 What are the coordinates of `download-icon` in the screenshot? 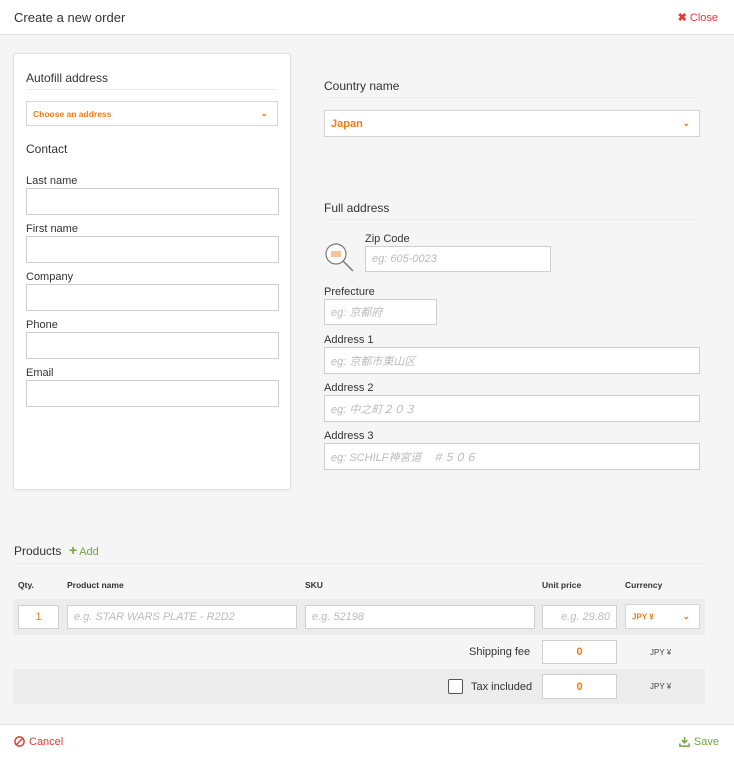 It's located at (684, 741).